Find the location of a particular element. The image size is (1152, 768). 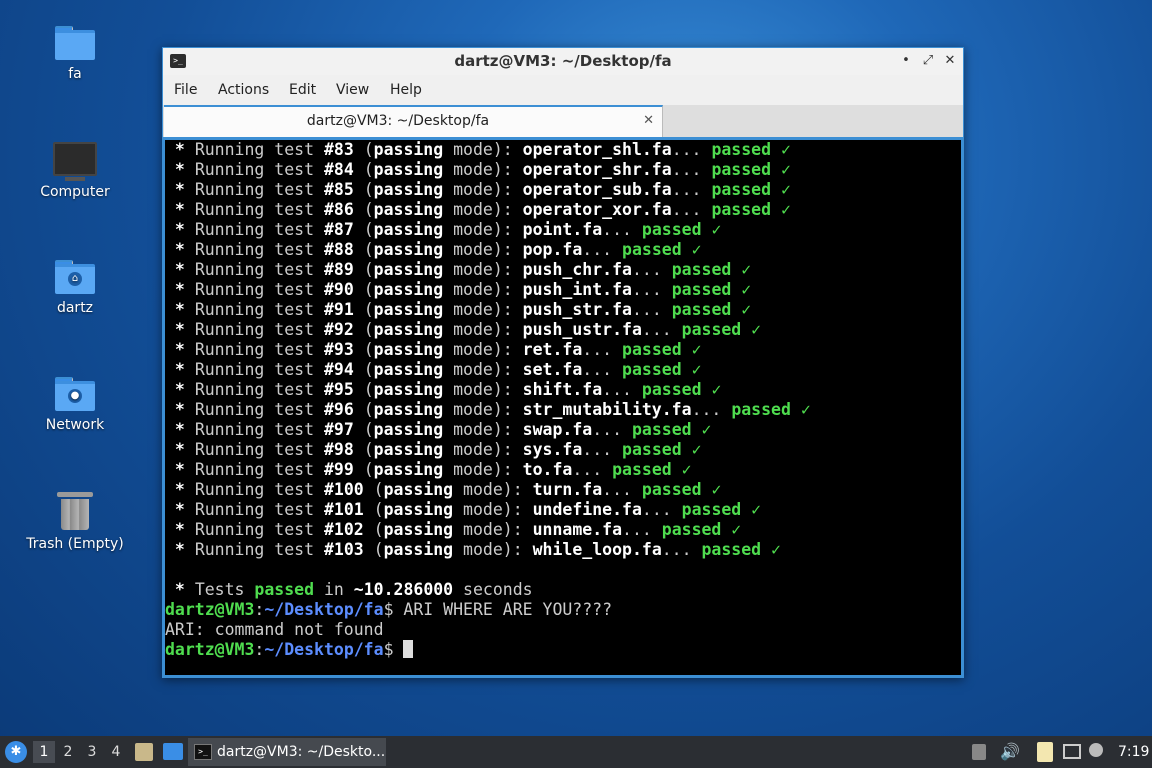

menu-help: Help is located at coordinates (406, 90).